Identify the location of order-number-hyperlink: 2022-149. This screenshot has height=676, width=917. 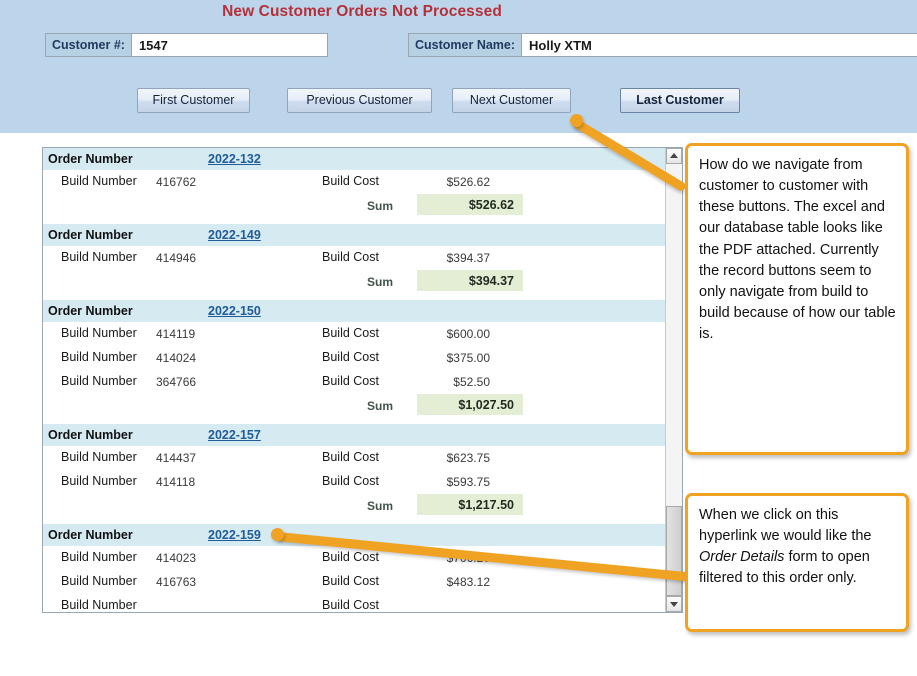
(234, 235).